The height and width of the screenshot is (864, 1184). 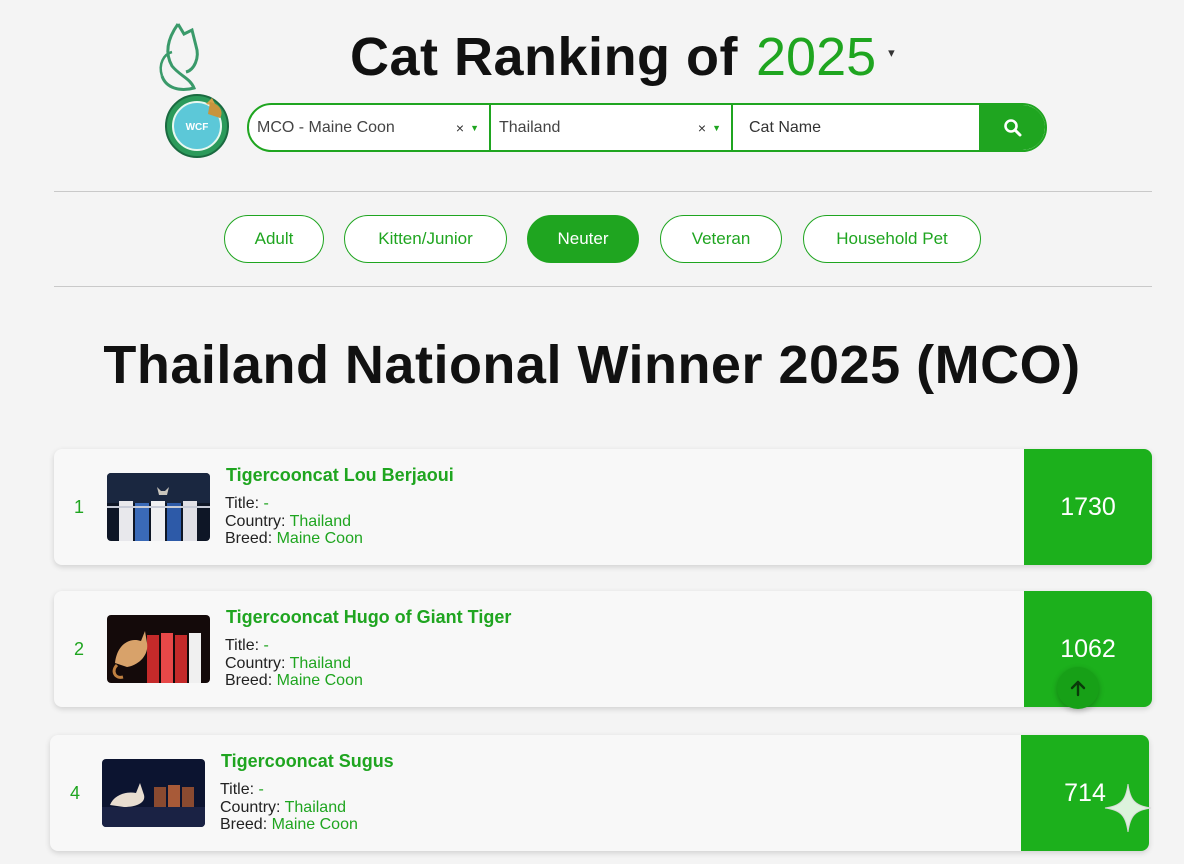 What do you see at coordinates (425, 239) in the screenshot?
I see `tab-kitten-junior: Kitten/Junior` at bounding box center [425, 239].